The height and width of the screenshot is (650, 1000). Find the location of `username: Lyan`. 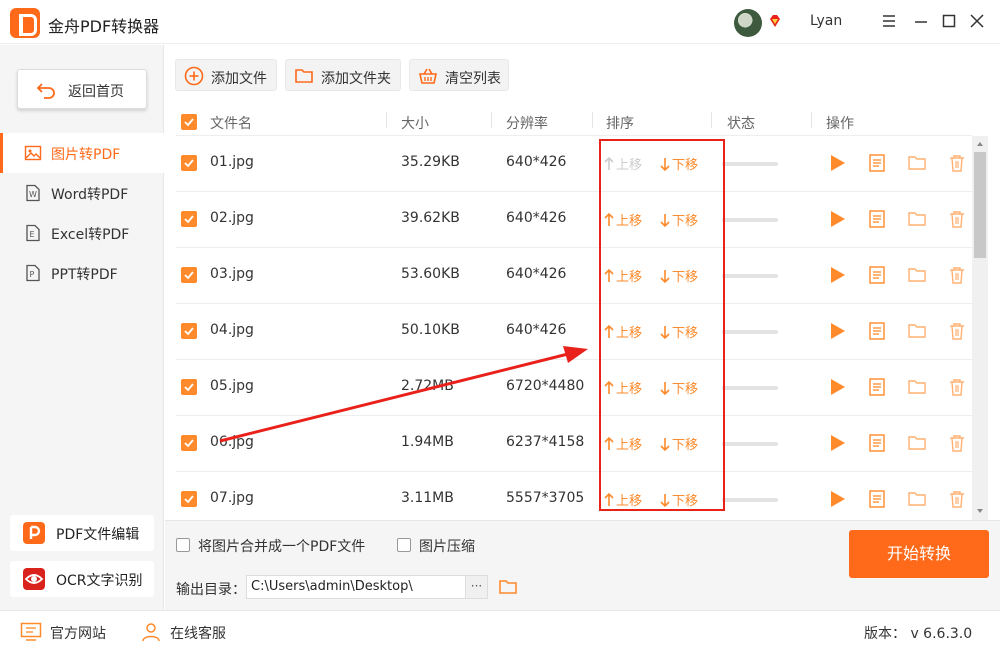

username: Lyan is located at coordinates (826, 21).